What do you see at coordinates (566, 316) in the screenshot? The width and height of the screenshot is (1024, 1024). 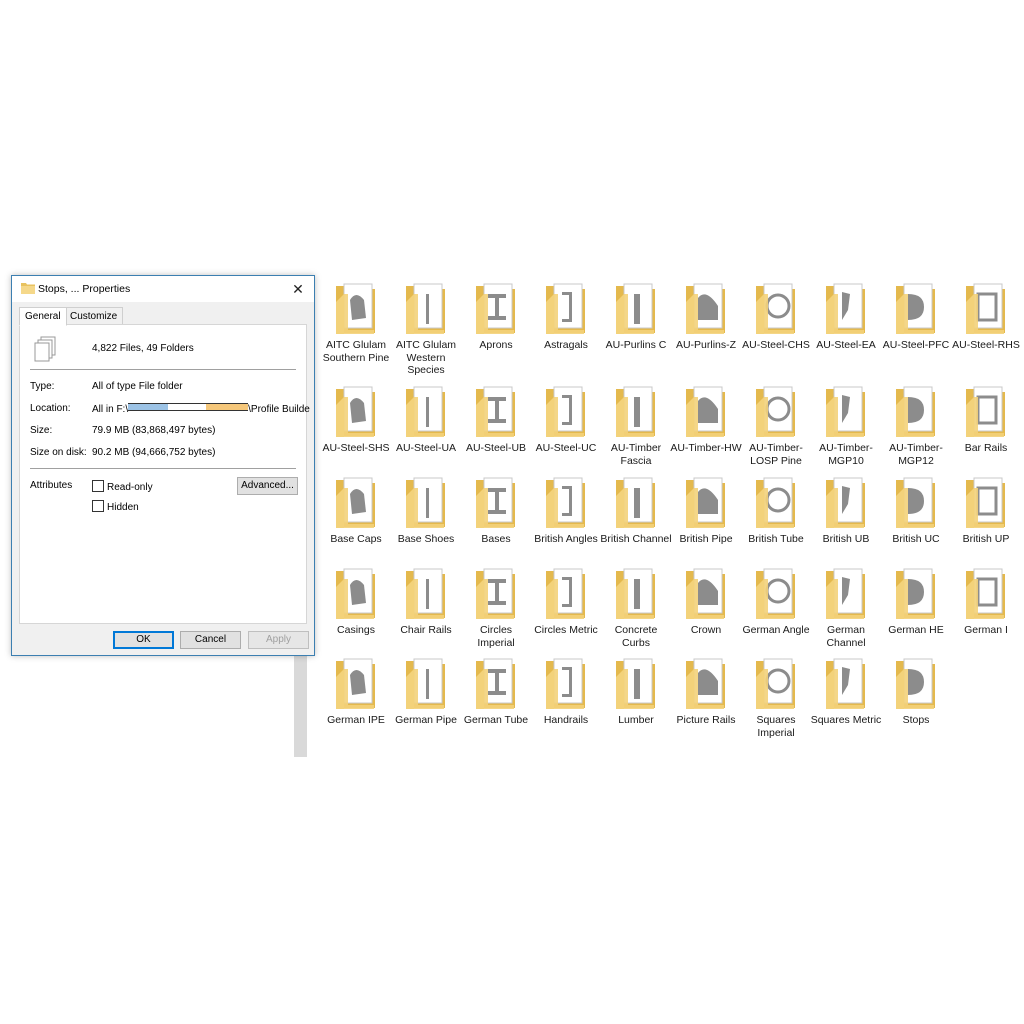 I see `folder-item: Astragals` at bounding box center [566, 316].